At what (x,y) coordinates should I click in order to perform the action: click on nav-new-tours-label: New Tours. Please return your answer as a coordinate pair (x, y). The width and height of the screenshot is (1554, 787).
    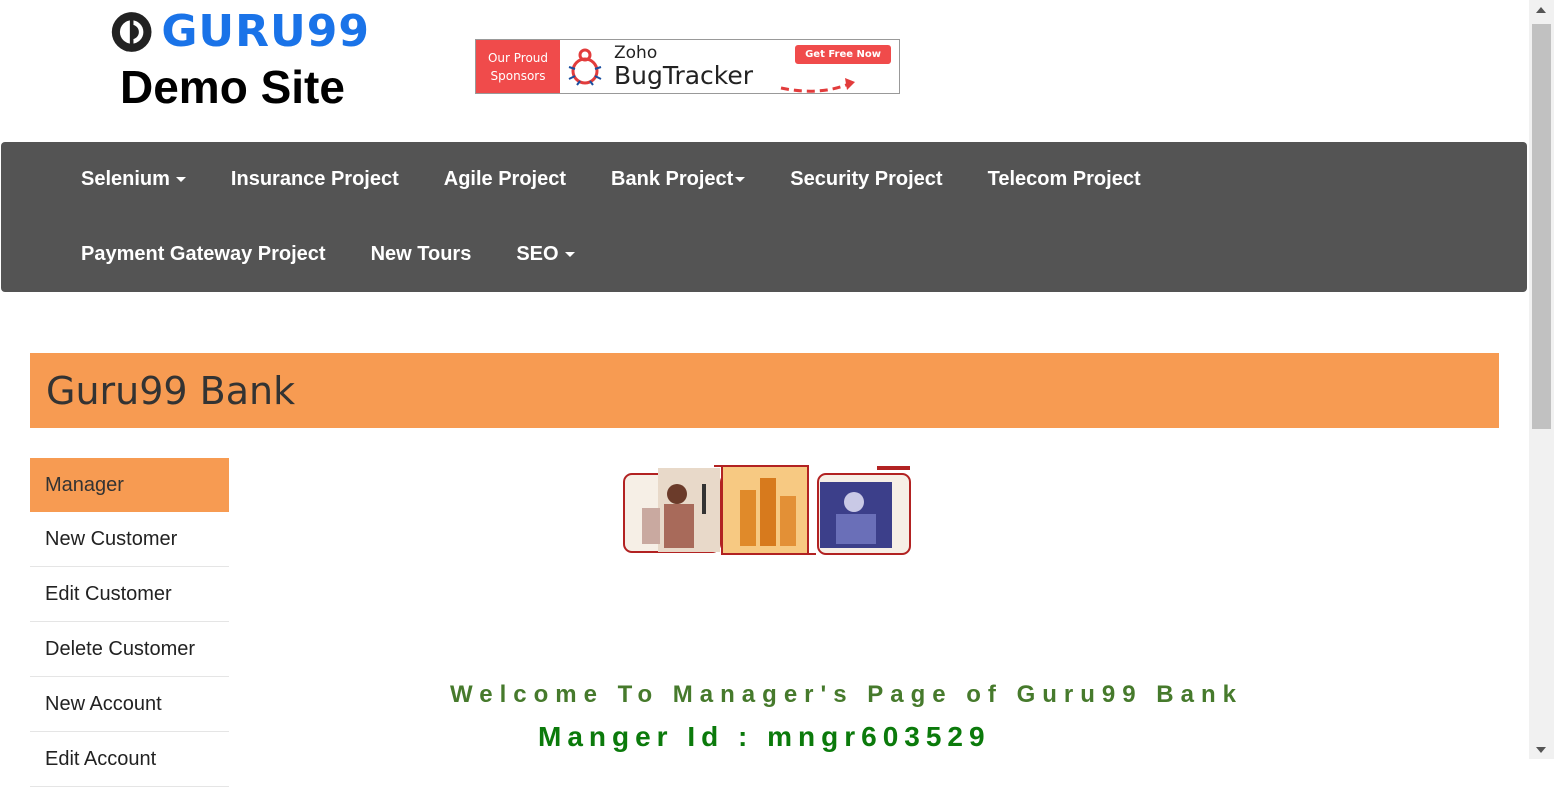
    Looking at the image, I should click on (421, 253).